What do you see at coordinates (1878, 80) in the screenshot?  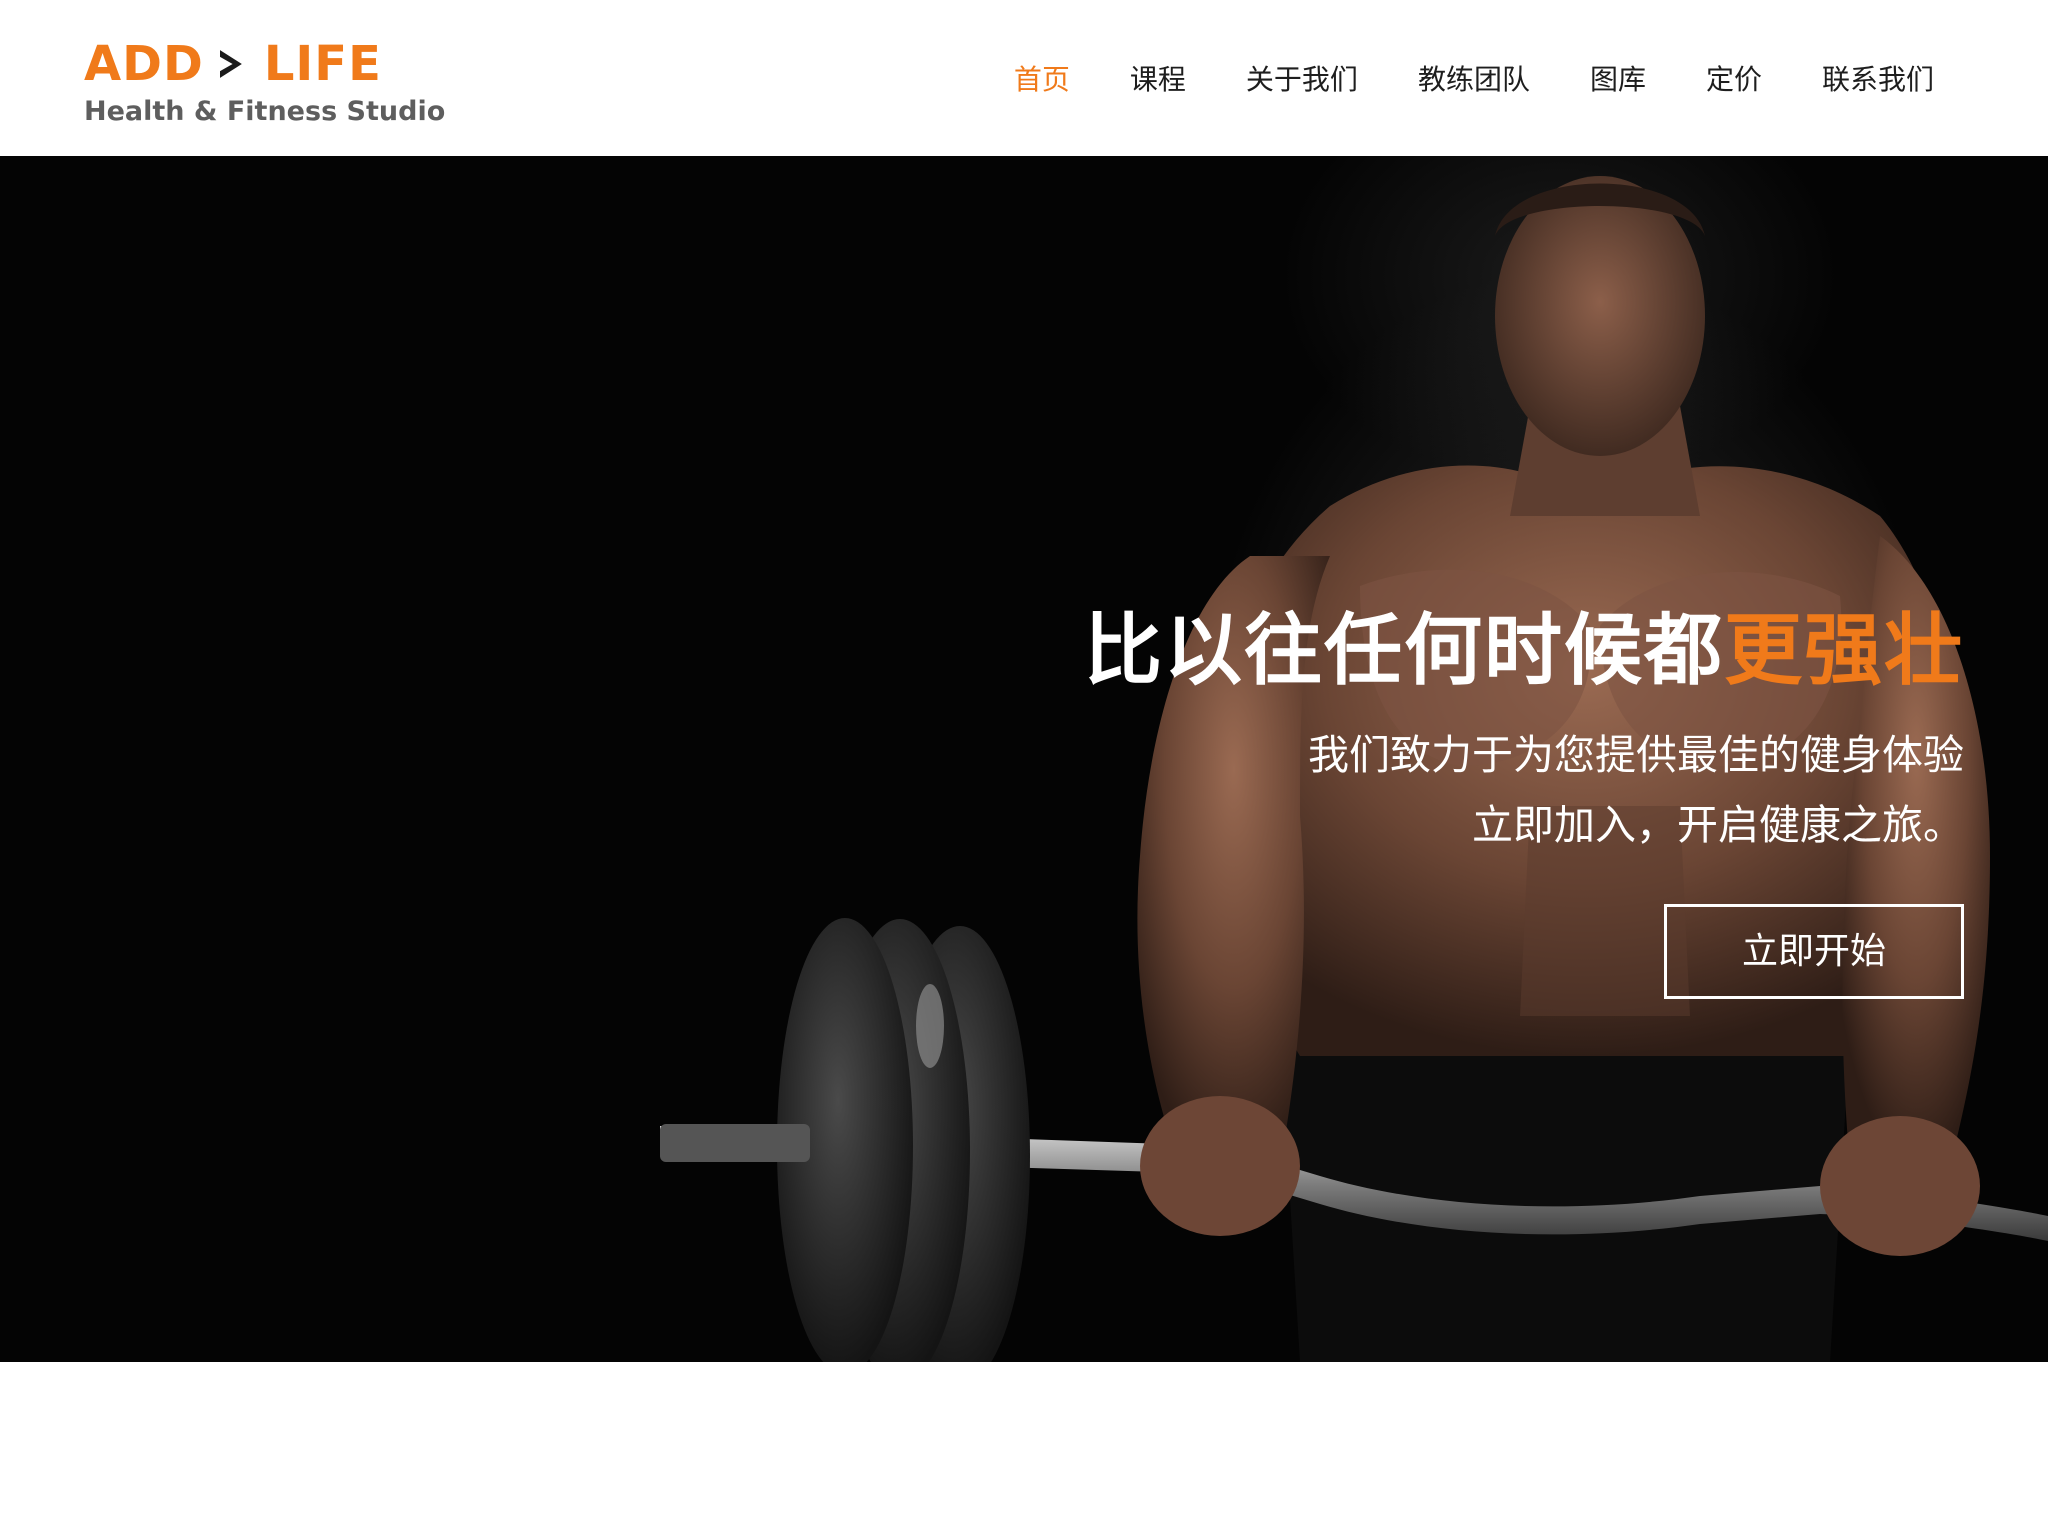 I see `nav-item-contact: 联系我们` at bounding box center [1878, 80].